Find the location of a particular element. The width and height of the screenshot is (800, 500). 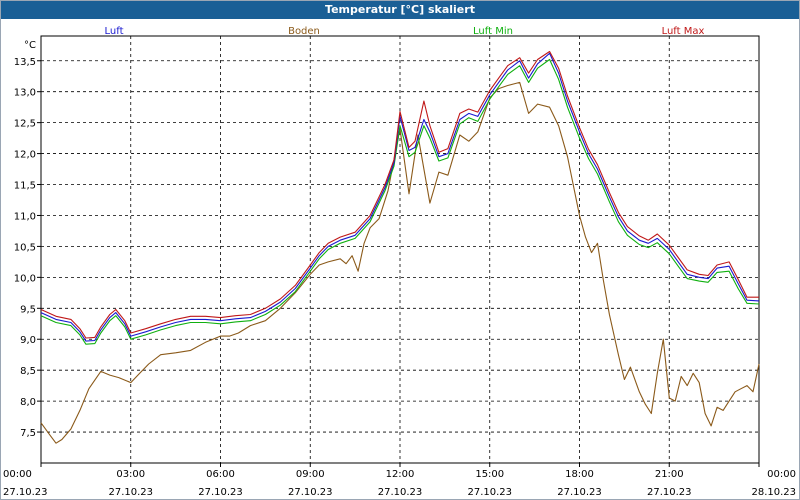

y-tick-label: 10,5 is located at coordinates (25, 247).